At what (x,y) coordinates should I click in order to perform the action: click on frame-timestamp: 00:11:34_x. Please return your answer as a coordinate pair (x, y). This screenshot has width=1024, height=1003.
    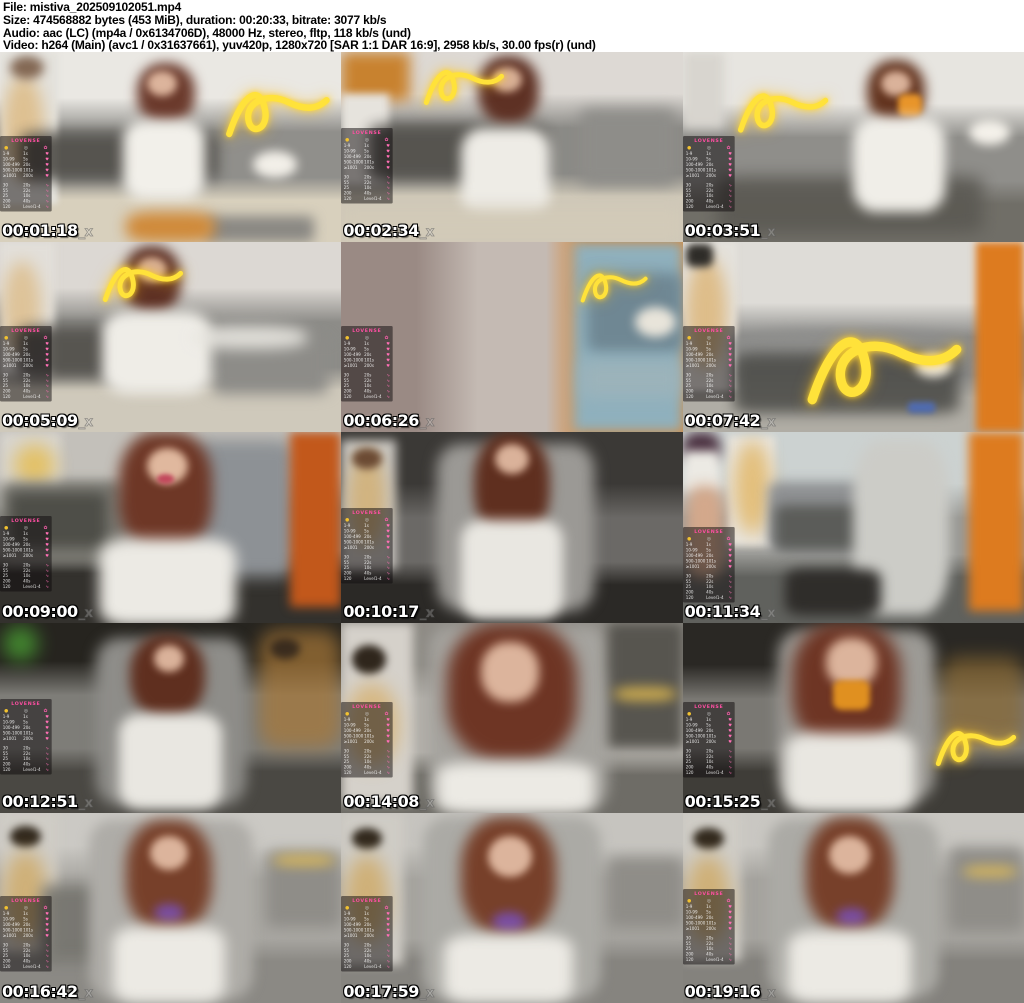
    Looking at the image, I should click on (730, 611).